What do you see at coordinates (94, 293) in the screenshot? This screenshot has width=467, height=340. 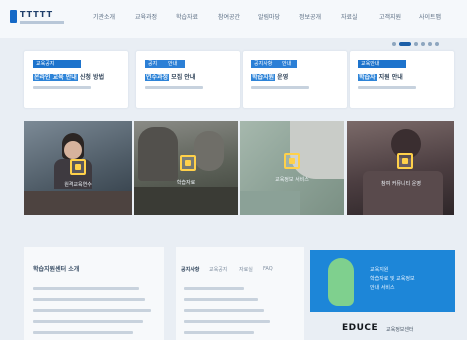 I see `notice-panel: 학습지원센터 소개` at bounding box center [94, 293].